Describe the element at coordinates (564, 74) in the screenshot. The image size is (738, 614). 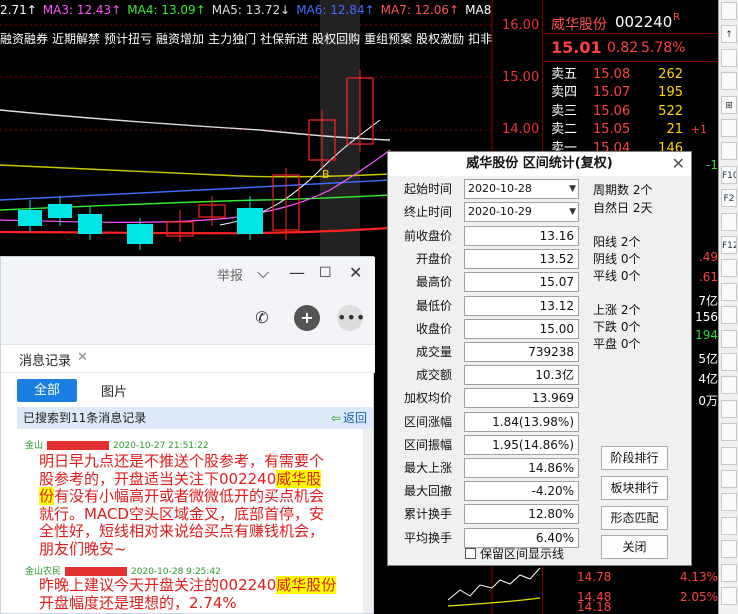
I see `ask-label: 卖五` at that location.